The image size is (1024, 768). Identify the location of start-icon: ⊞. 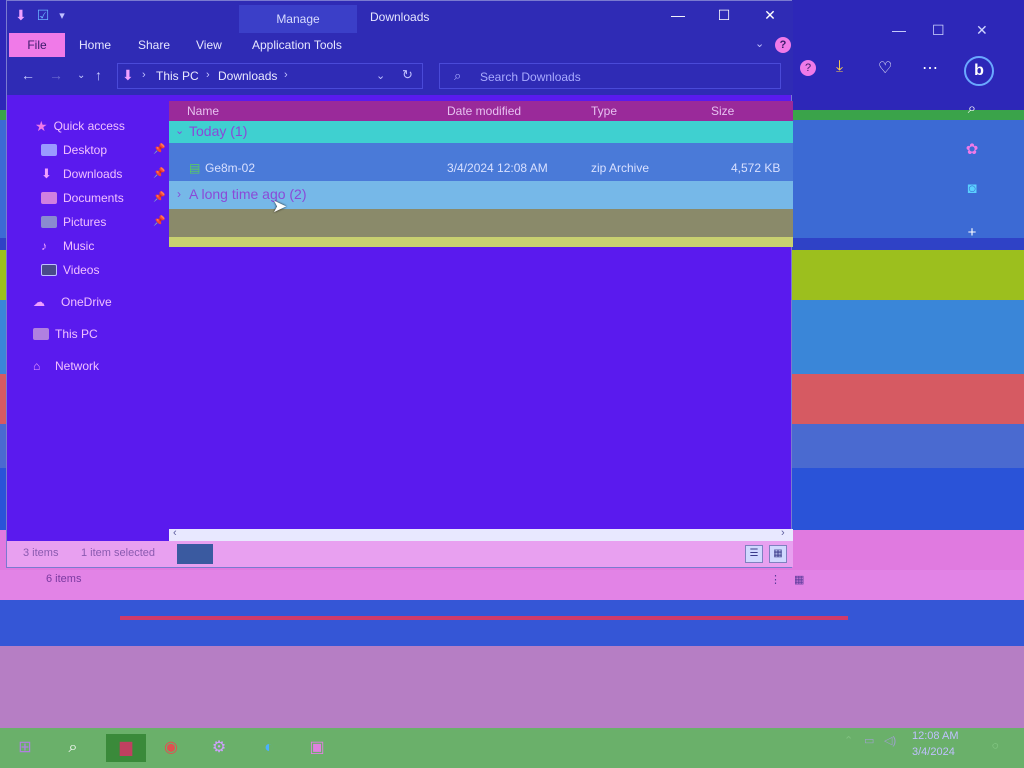
(25, 748).